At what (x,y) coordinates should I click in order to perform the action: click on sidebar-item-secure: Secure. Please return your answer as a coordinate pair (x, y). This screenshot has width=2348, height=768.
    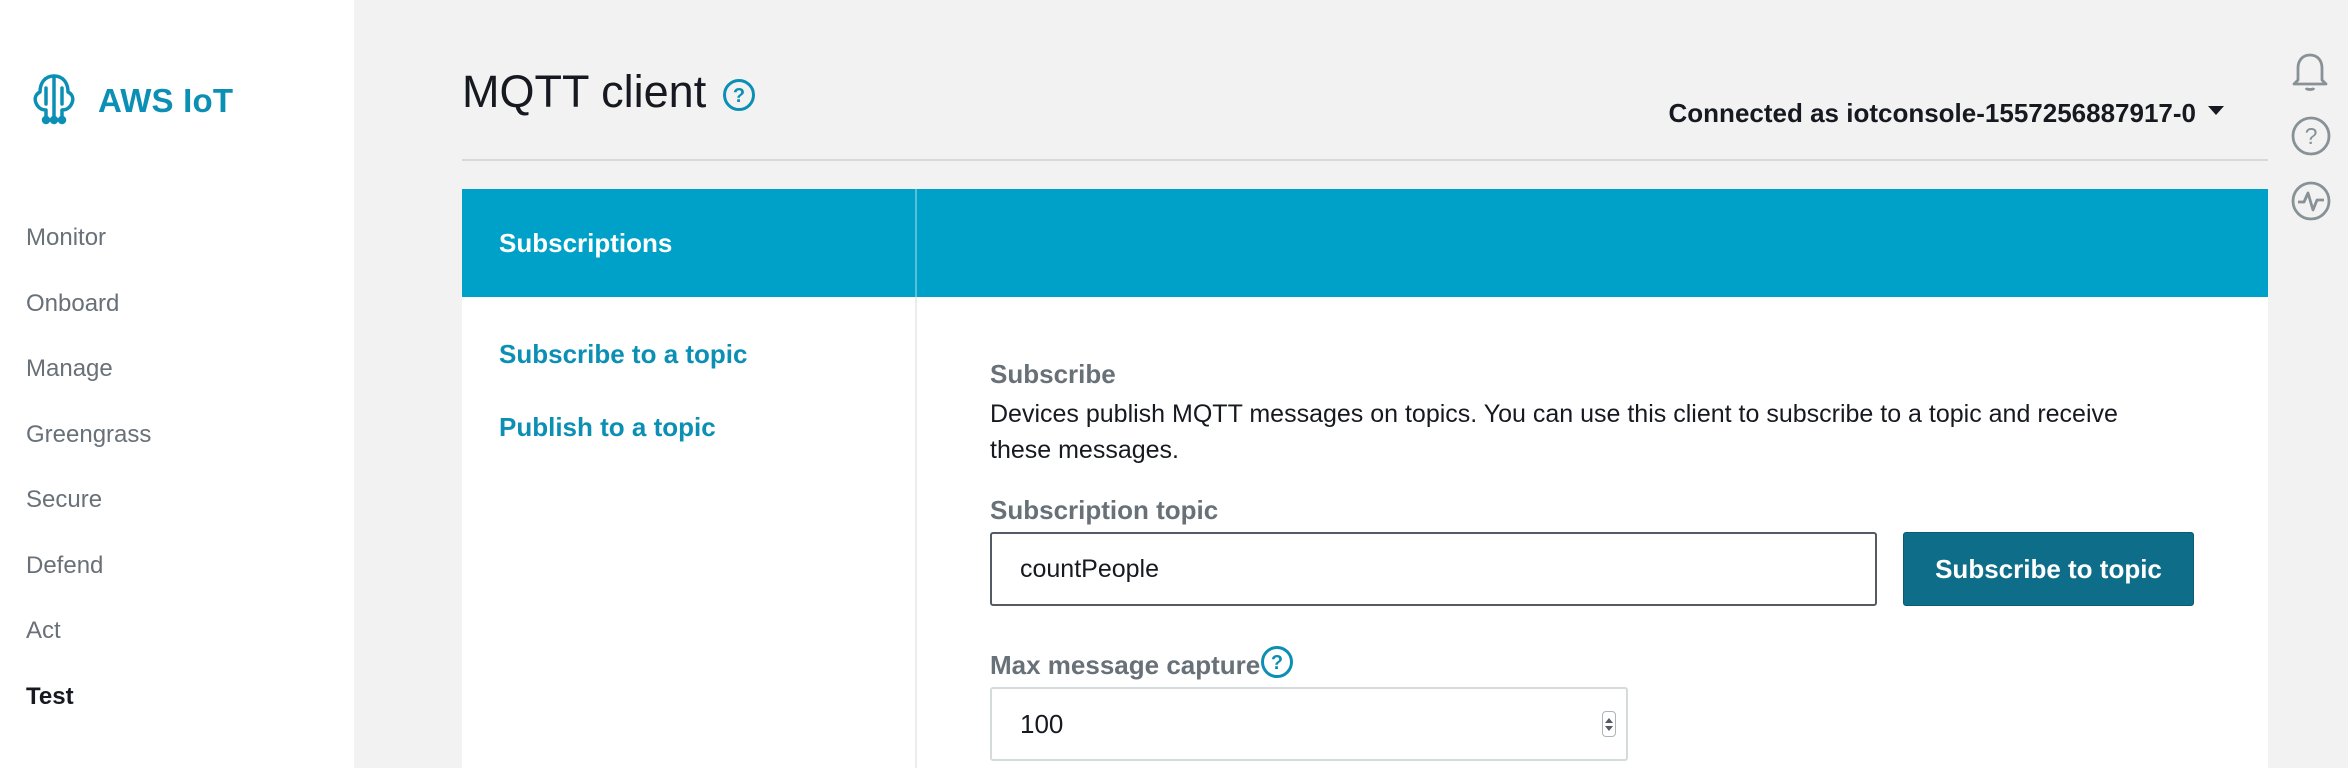
    Looking at the image, I should click on (88, 515).